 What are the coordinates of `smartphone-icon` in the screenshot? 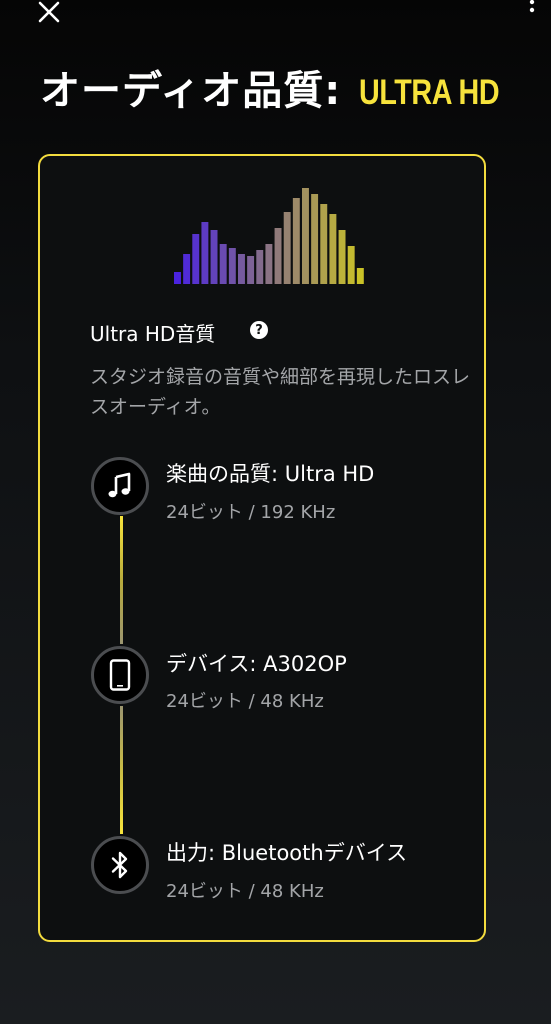 It's located at (120, 675).